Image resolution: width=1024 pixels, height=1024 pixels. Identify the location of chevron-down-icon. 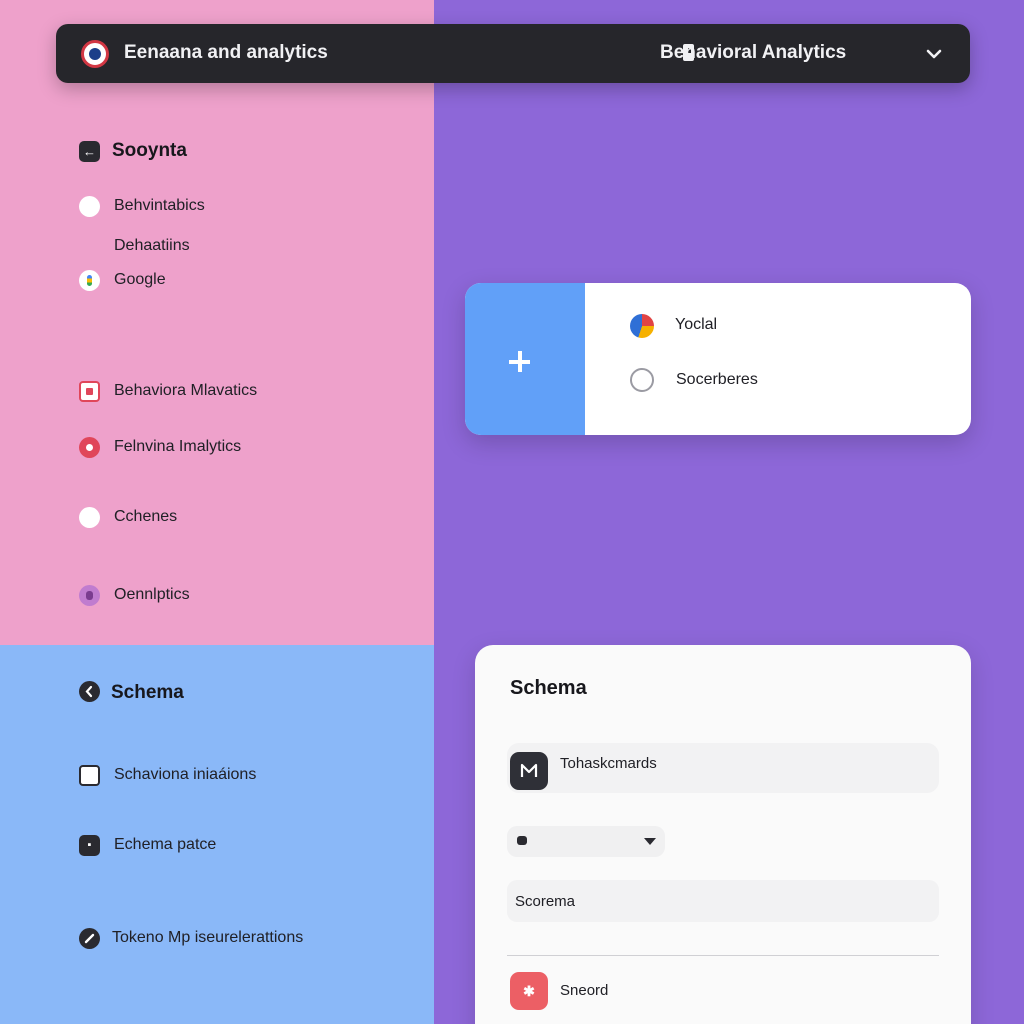
(934, 54).